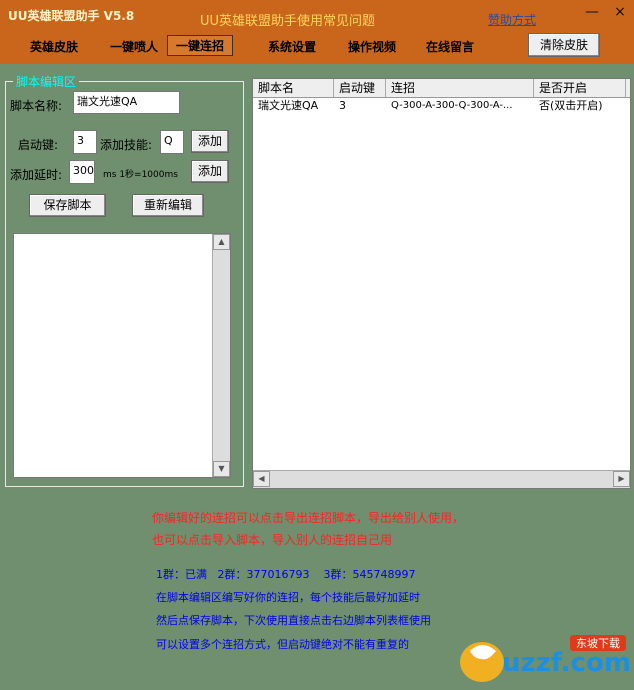 This screenshot has height=690, width=634. What do you see at coordinates (292, 46) in the screenshot?
I see `menu-system-settings: 系统设置` at bounding box center [292, 46].